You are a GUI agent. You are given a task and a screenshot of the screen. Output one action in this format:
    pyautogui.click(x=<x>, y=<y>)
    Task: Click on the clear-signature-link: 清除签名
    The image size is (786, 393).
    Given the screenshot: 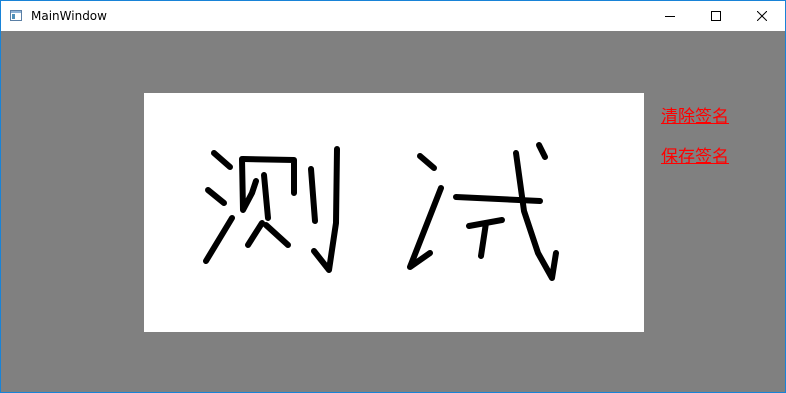 What is the action you would take?
    pyautogui.click(x=695, y=117)
    